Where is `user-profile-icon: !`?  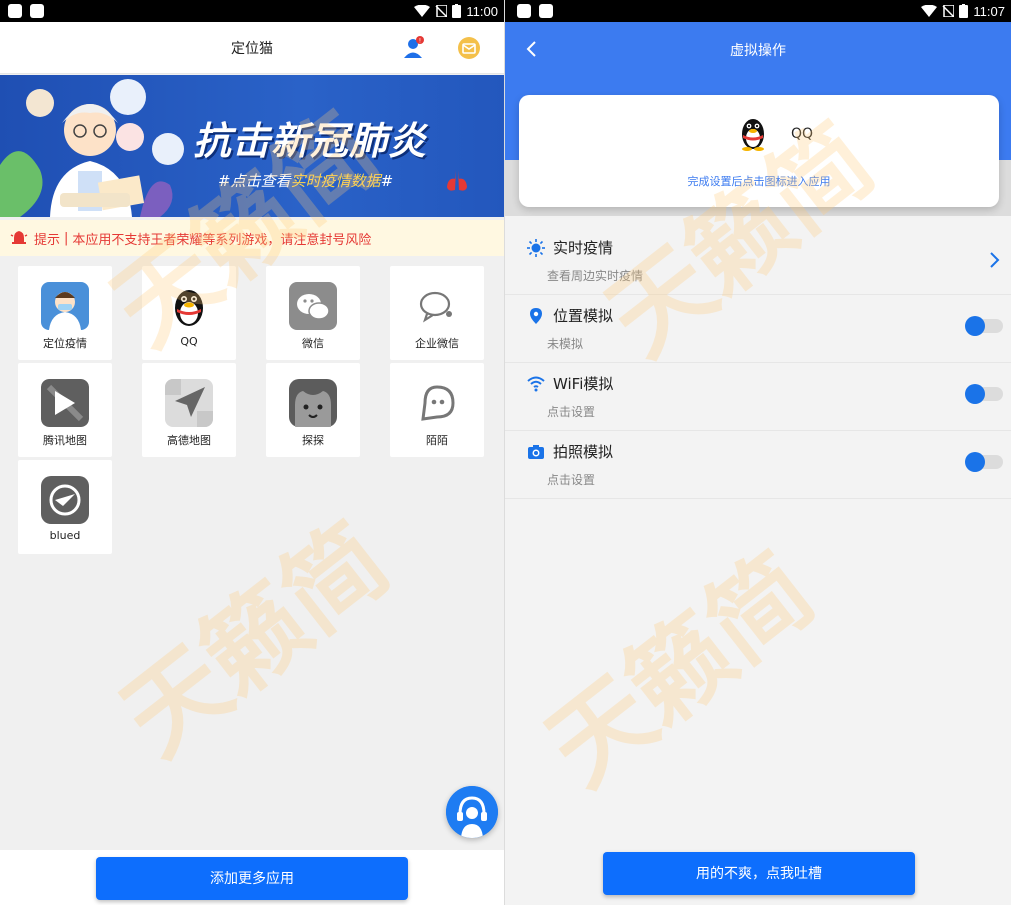
user-profile-icon: ! is located at coordinates (414, 48).